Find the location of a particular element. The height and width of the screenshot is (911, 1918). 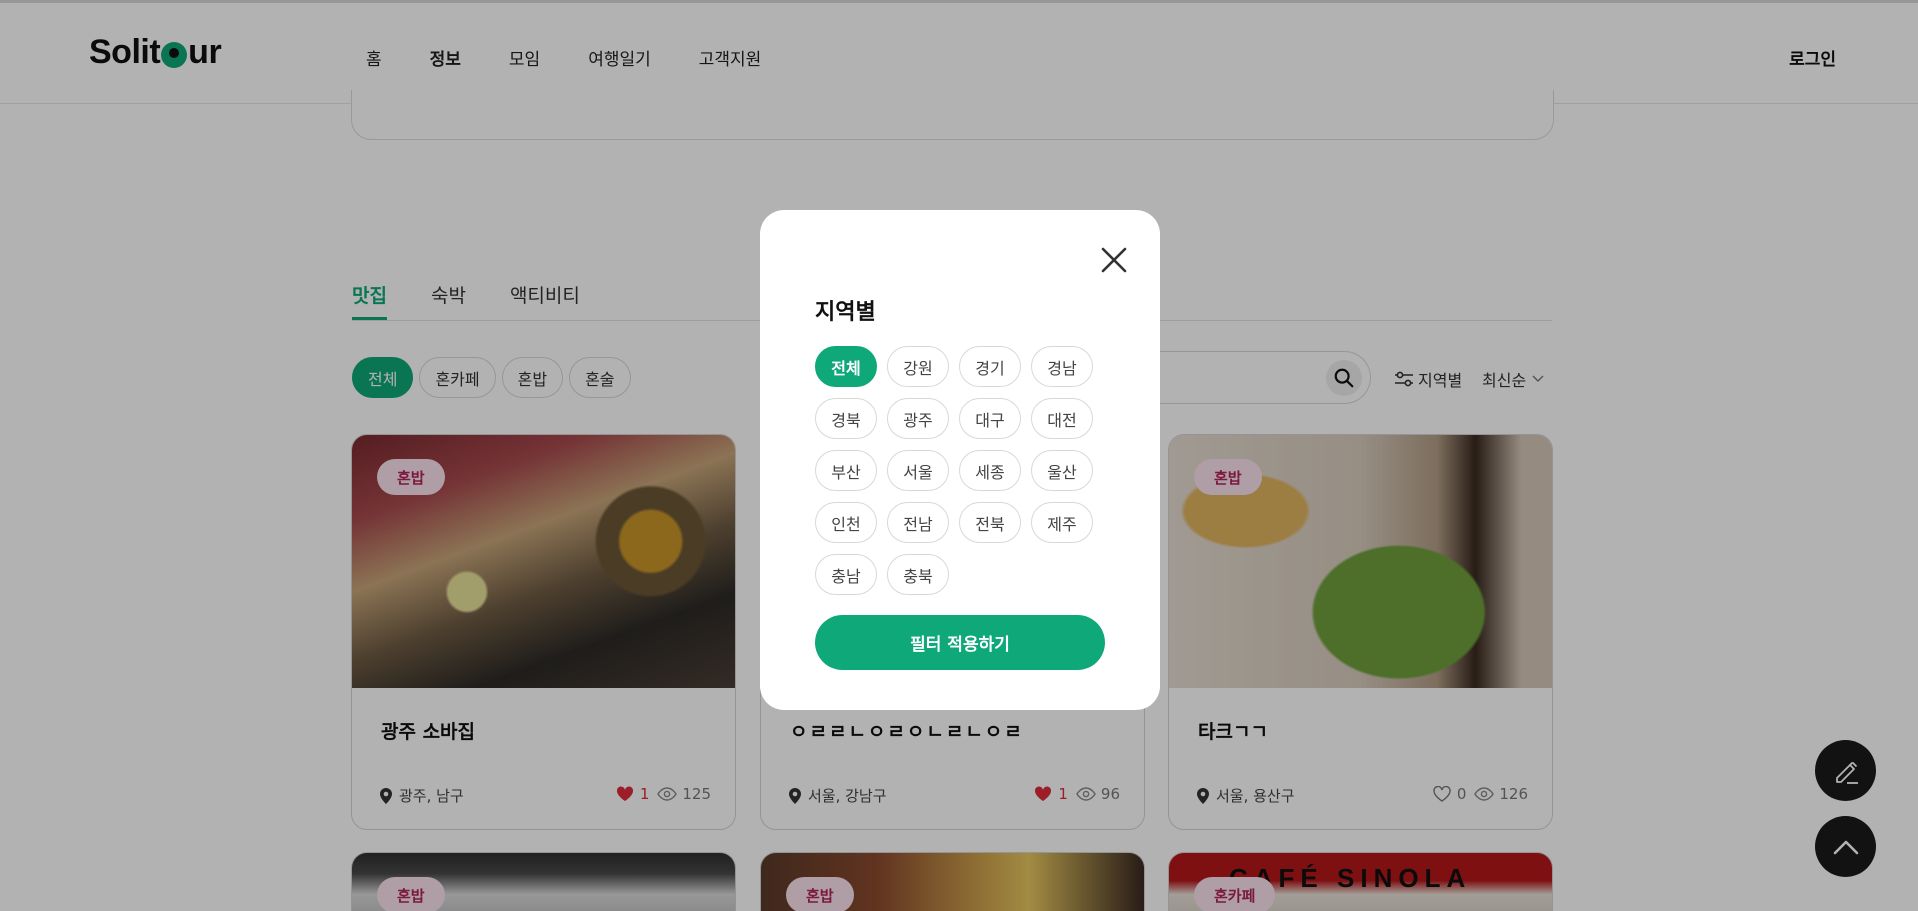

region-options: 전체 강원 경기 경남경북 광주 대구 대전부산 서울 세종 울산인천 전남 전북 제주충남 충북 is located at coordinates (960, 470).